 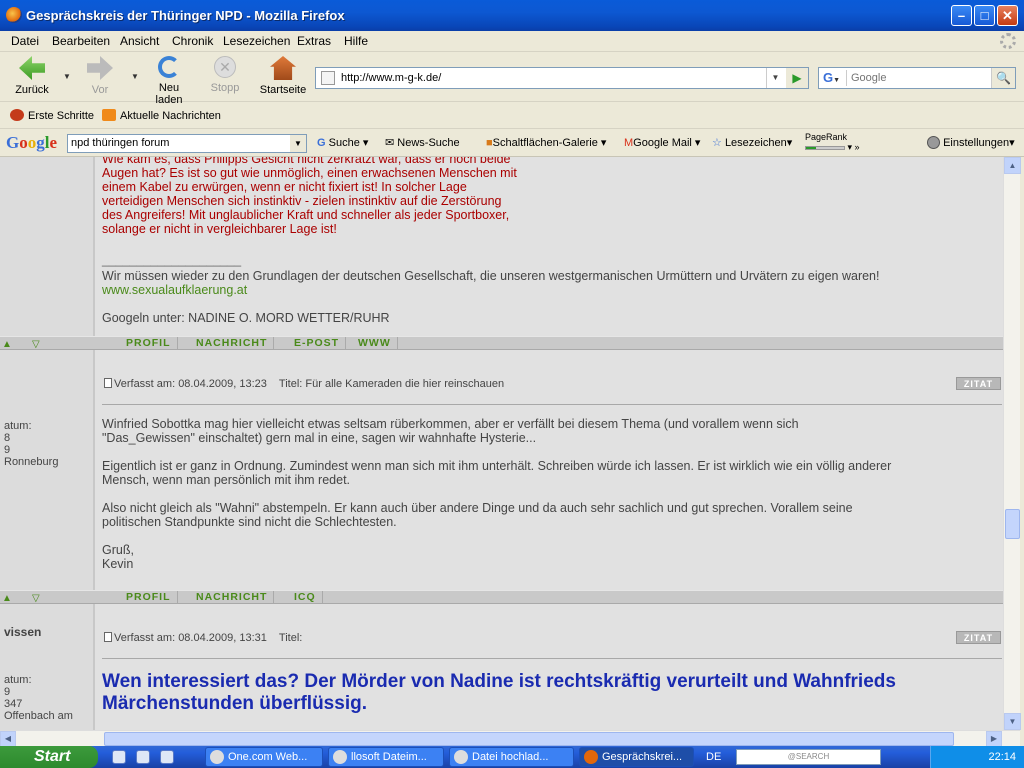 I want to click on search-input, so click(x=920, y=78).